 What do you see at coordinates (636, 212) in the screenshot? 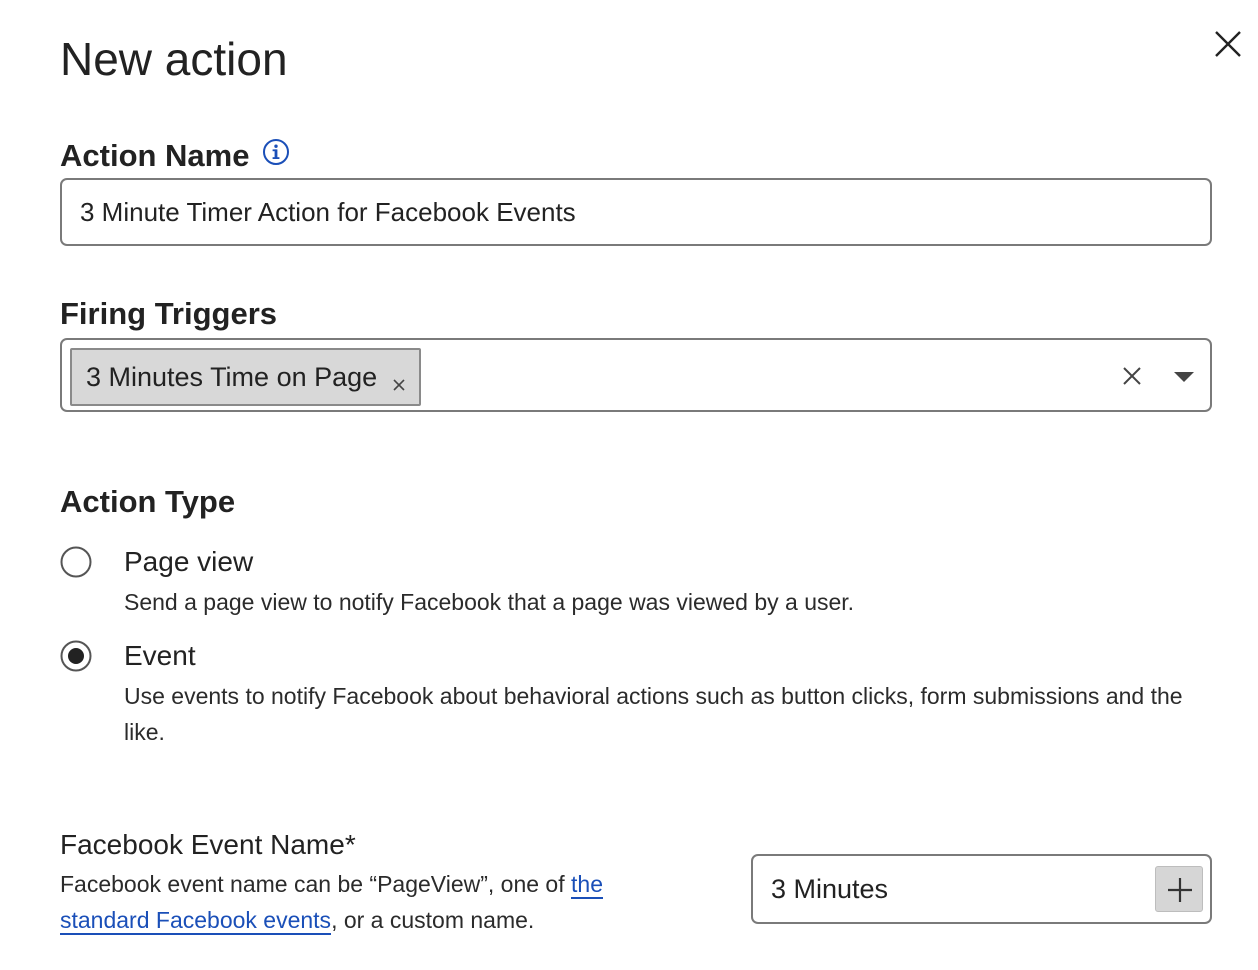
I see `action-name-input` at bounding box center [636, 212].